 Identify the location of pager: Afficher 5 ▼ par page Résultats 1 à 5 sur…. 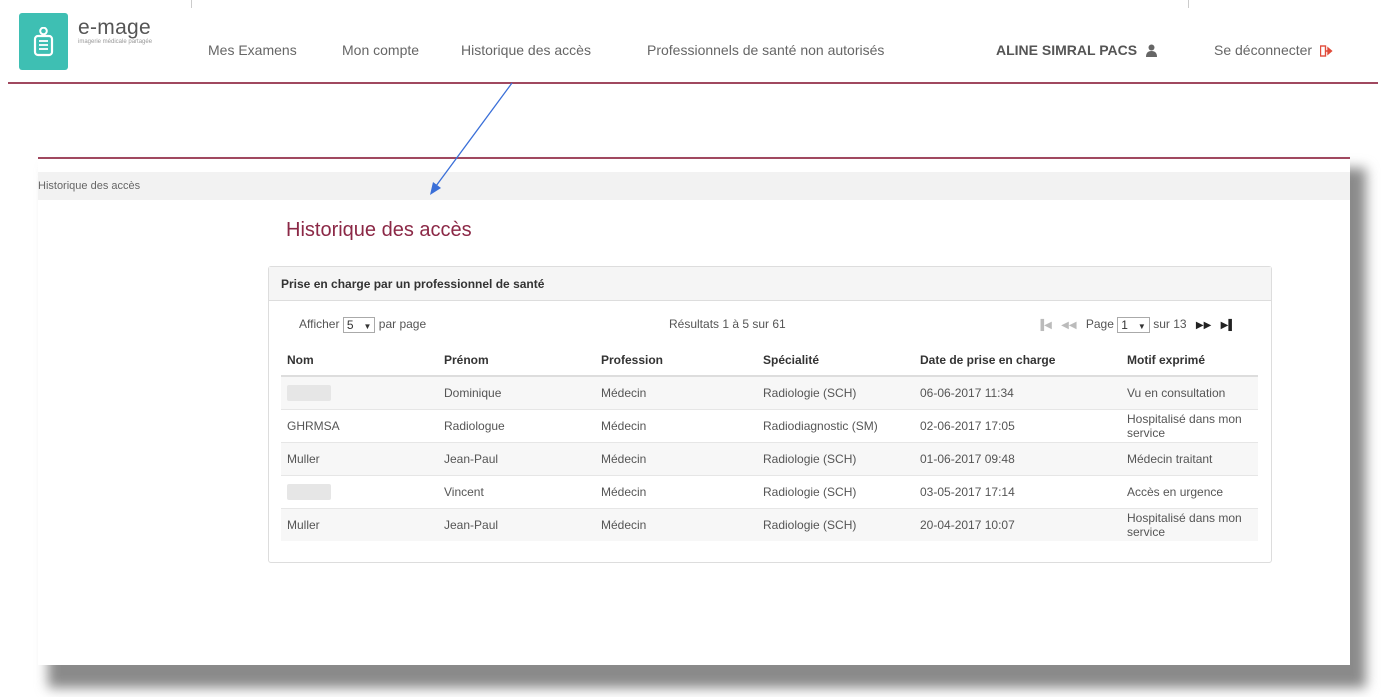
(770, 327).